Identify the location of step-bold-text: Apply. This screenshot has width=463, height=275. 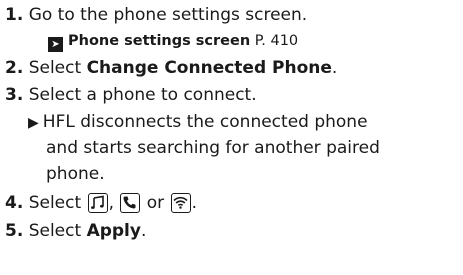
(113, 231).